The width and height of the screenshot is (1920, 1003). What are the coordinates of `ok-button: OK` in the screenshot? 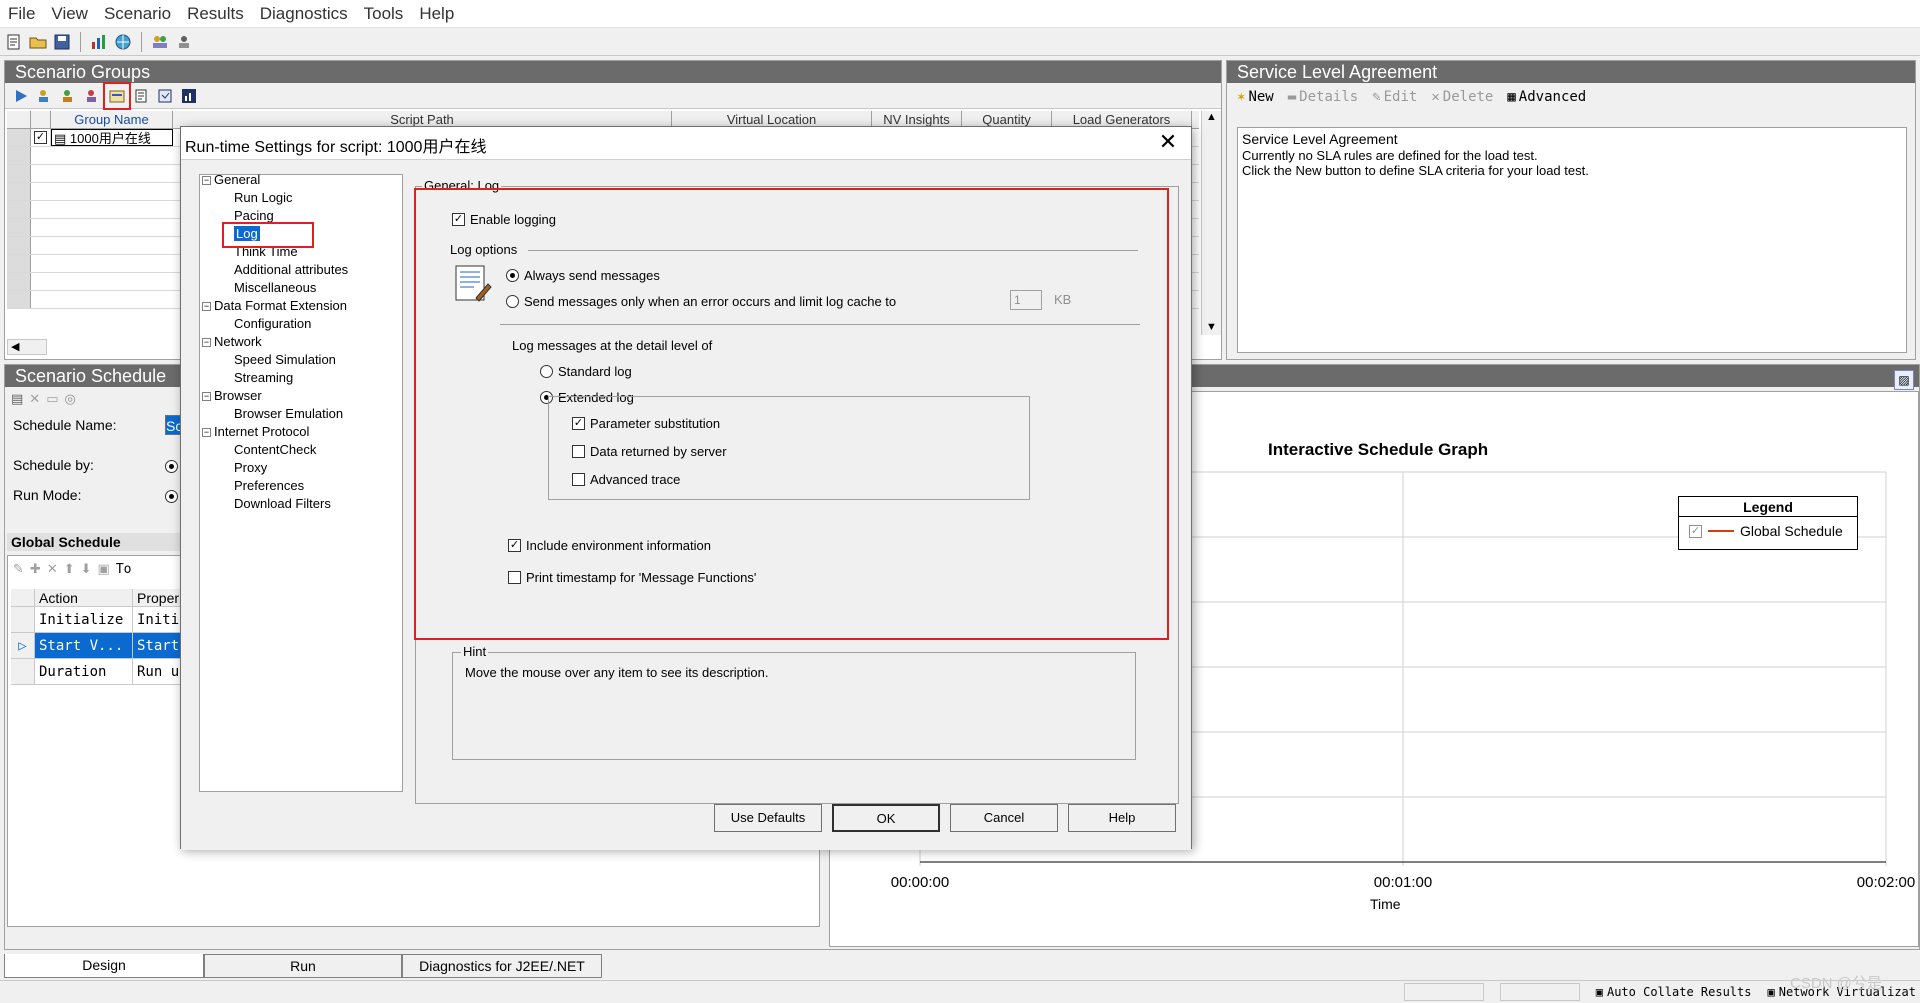 It's located at (886, 818).